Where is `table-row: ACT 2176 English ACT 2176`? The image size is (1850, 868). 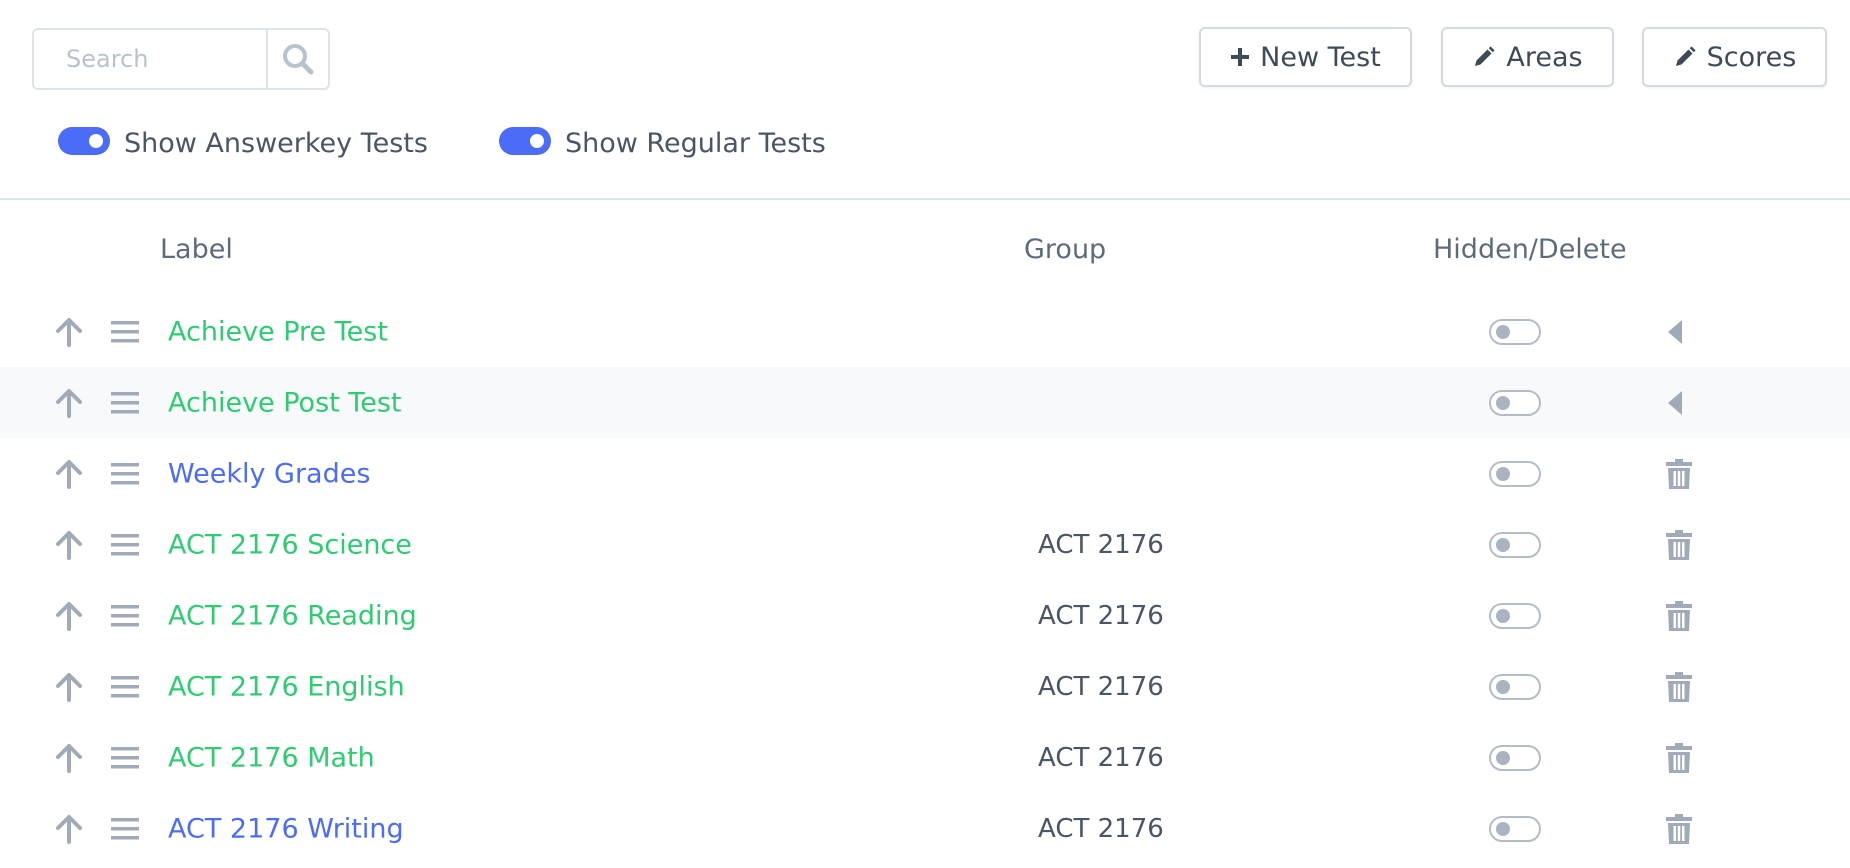
table-row: ACT 2176 English ACT 2176 is located at coordinates (925, 686).